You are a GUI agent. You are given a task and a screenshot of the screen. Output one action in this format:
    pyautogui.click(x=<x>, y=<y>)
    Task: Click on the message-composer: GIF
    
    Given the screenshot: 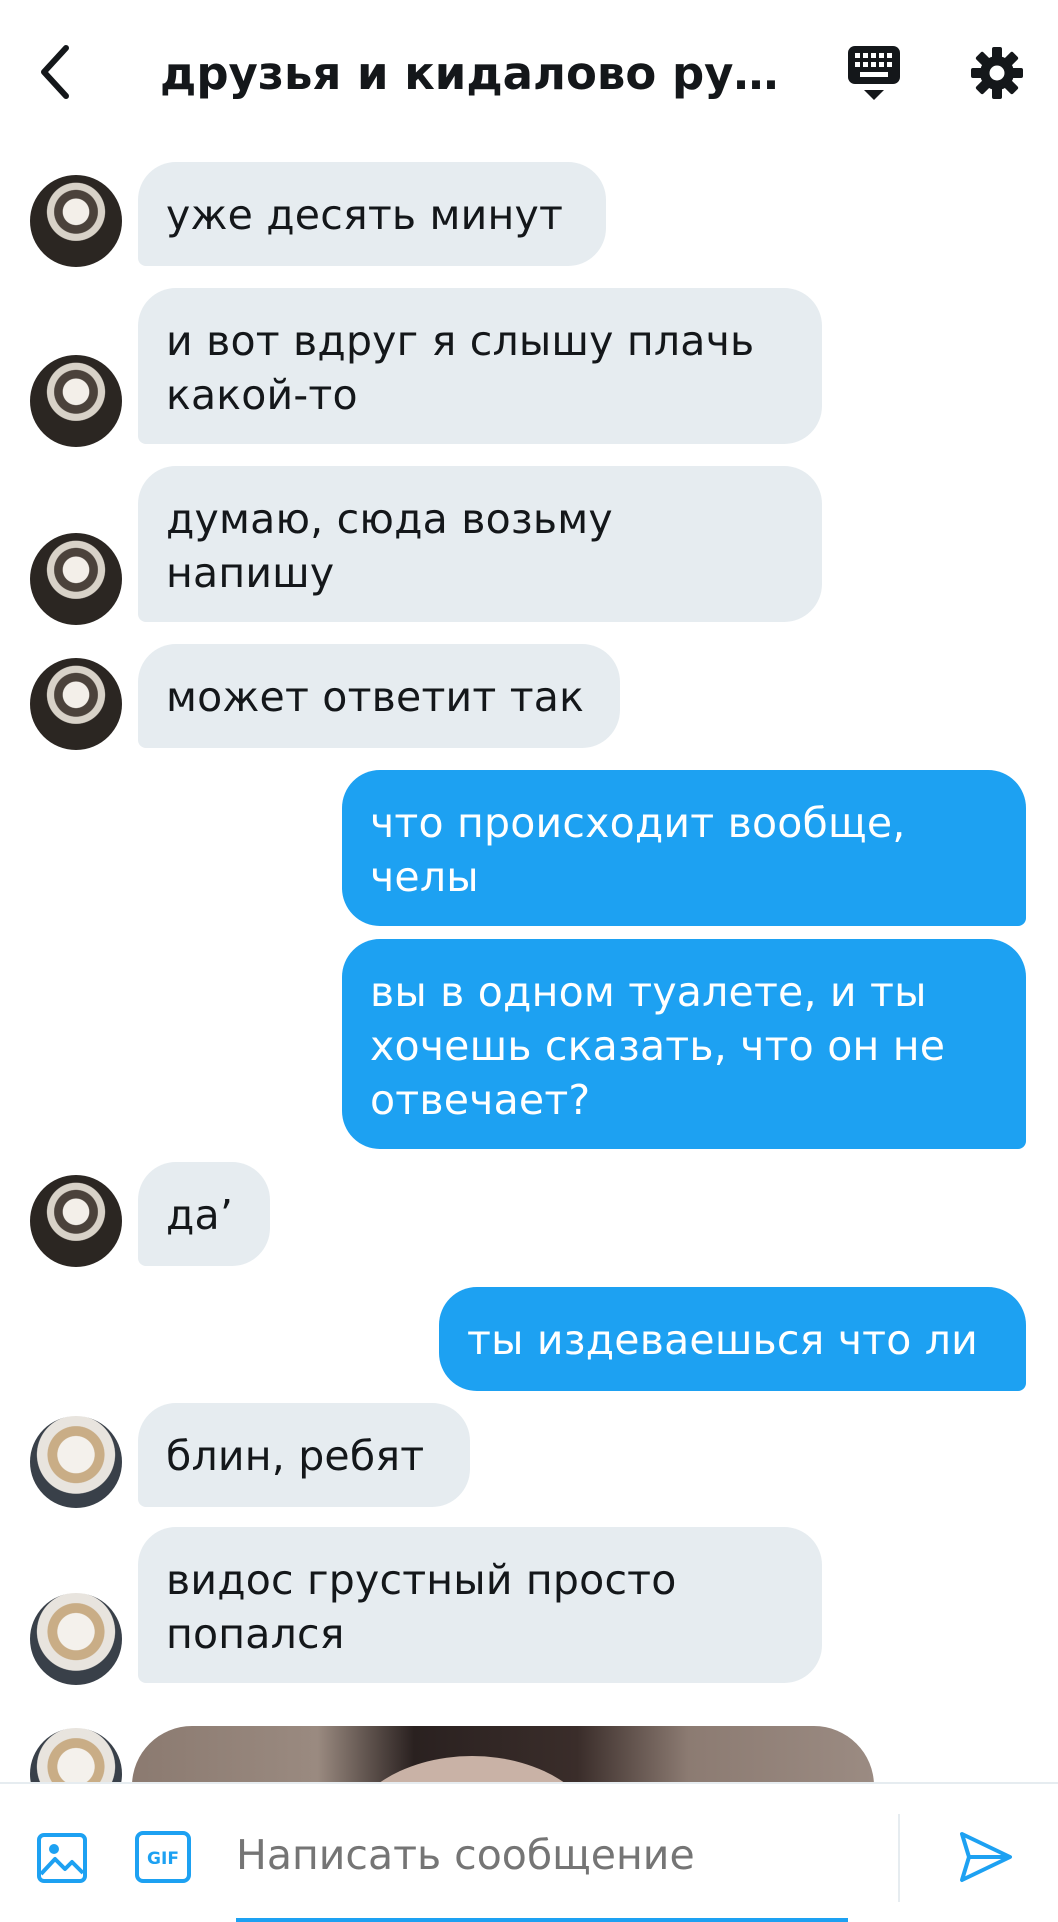 What is the action you would take?
    pyautogui.click(x=529, y=1852)
    